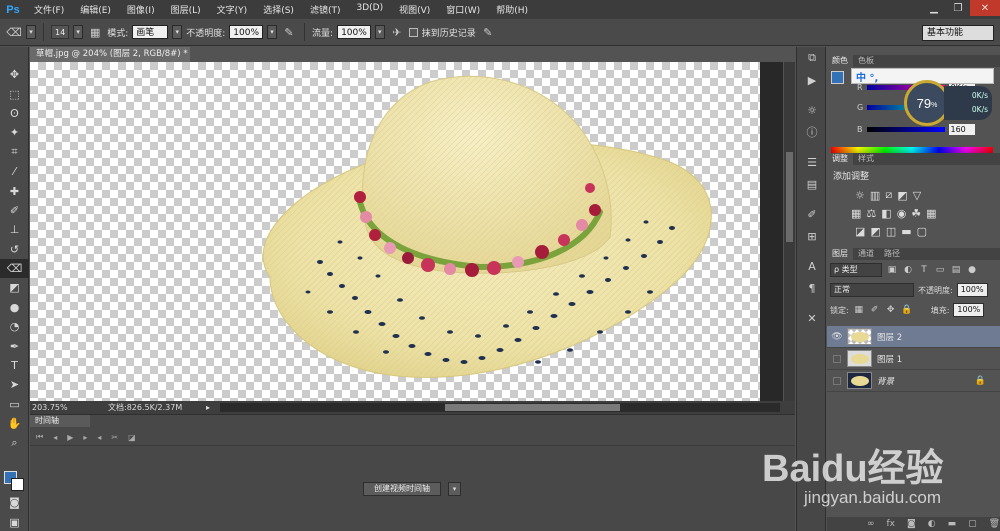 Image resolution: width=1000 pixels, height=531 pixels. What do you see at coordinates (889, 359) in the screenshot?
I see `layer-name: 图层 1` at bounding box center [889, 359].